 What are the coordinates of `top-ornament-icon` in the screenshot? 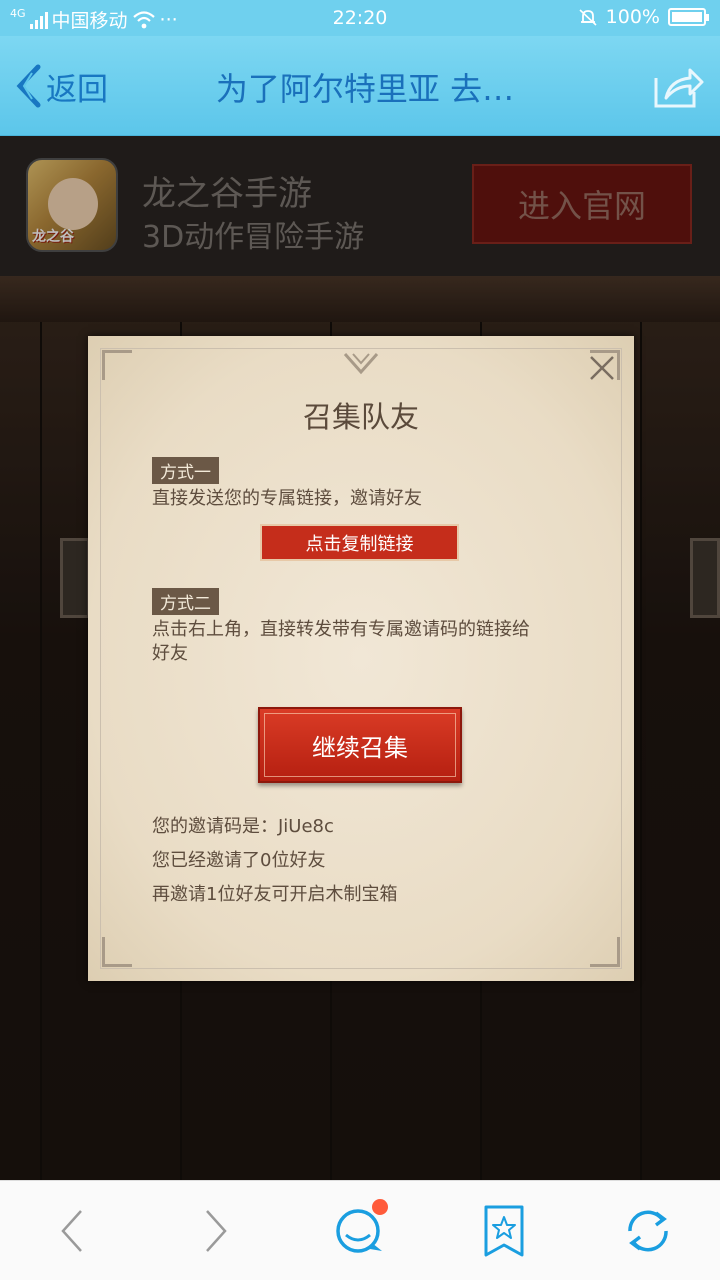 It's located at (361, 364).